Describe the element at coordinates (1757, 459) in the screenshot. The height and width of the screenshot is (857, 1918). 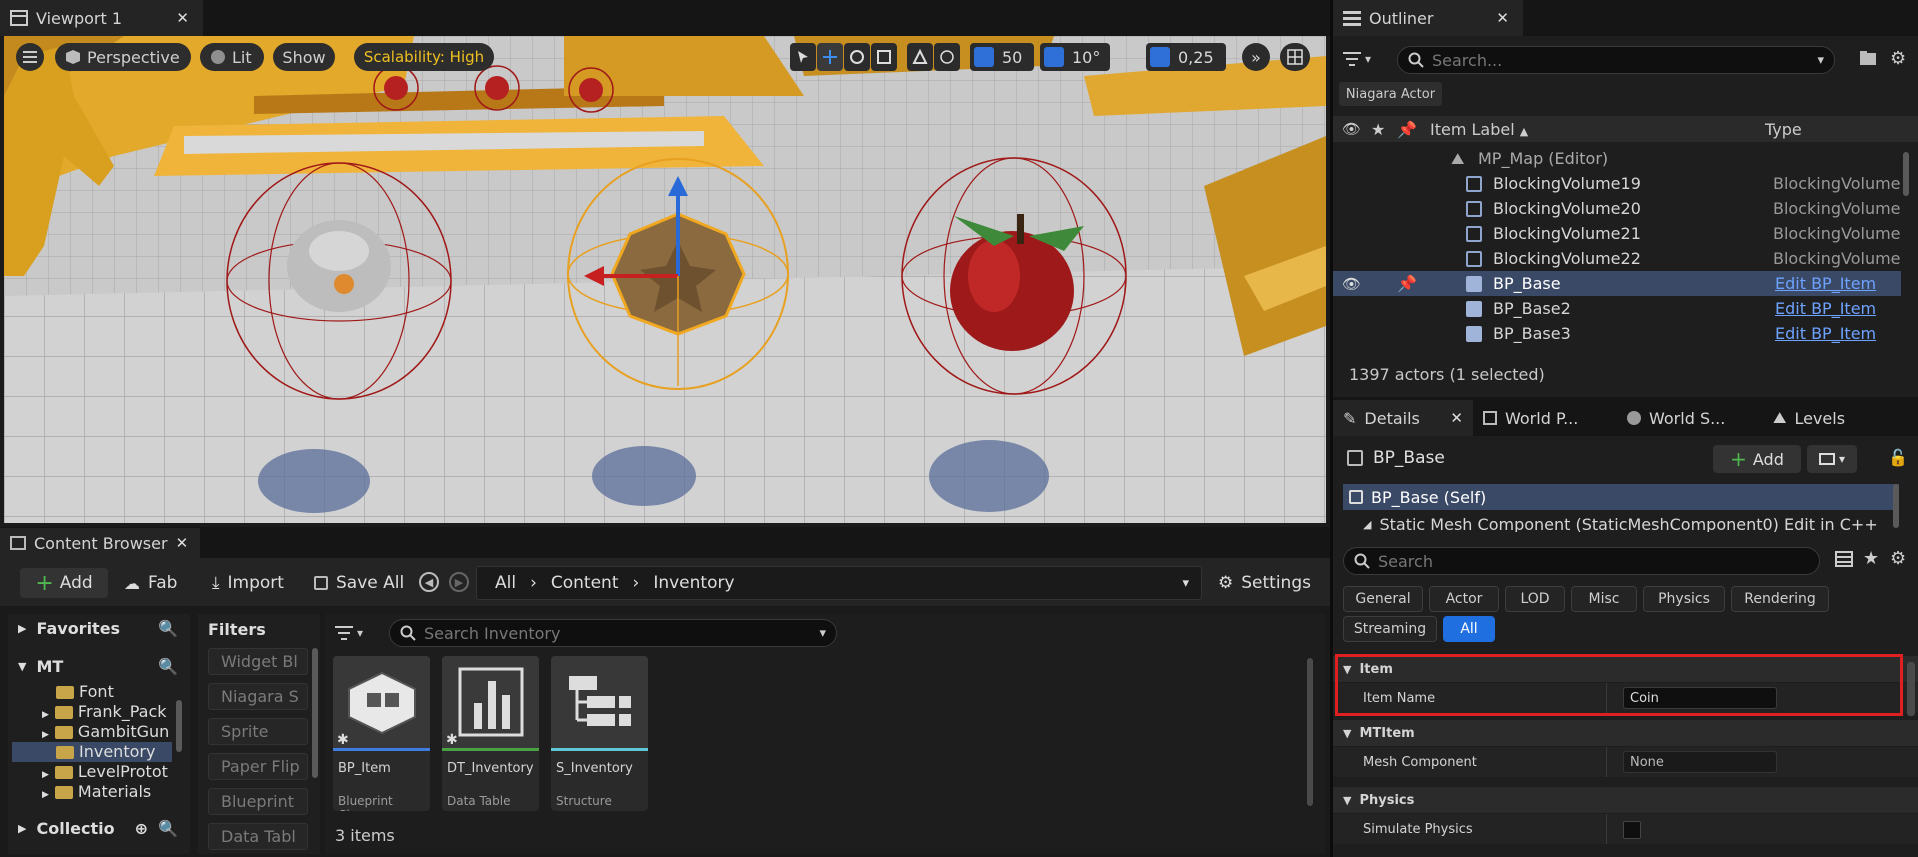
I see `add-component-button: + Add` at that location.